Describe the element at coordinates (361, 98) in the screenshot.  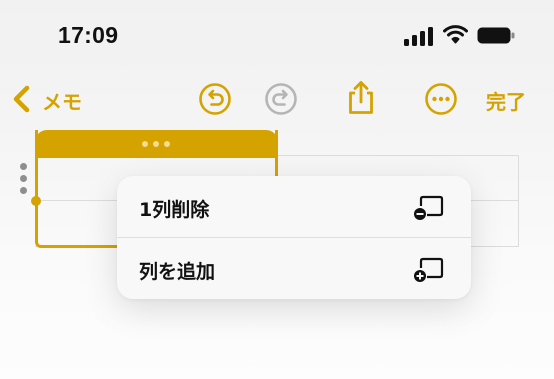
I see `share-icon` at that location.